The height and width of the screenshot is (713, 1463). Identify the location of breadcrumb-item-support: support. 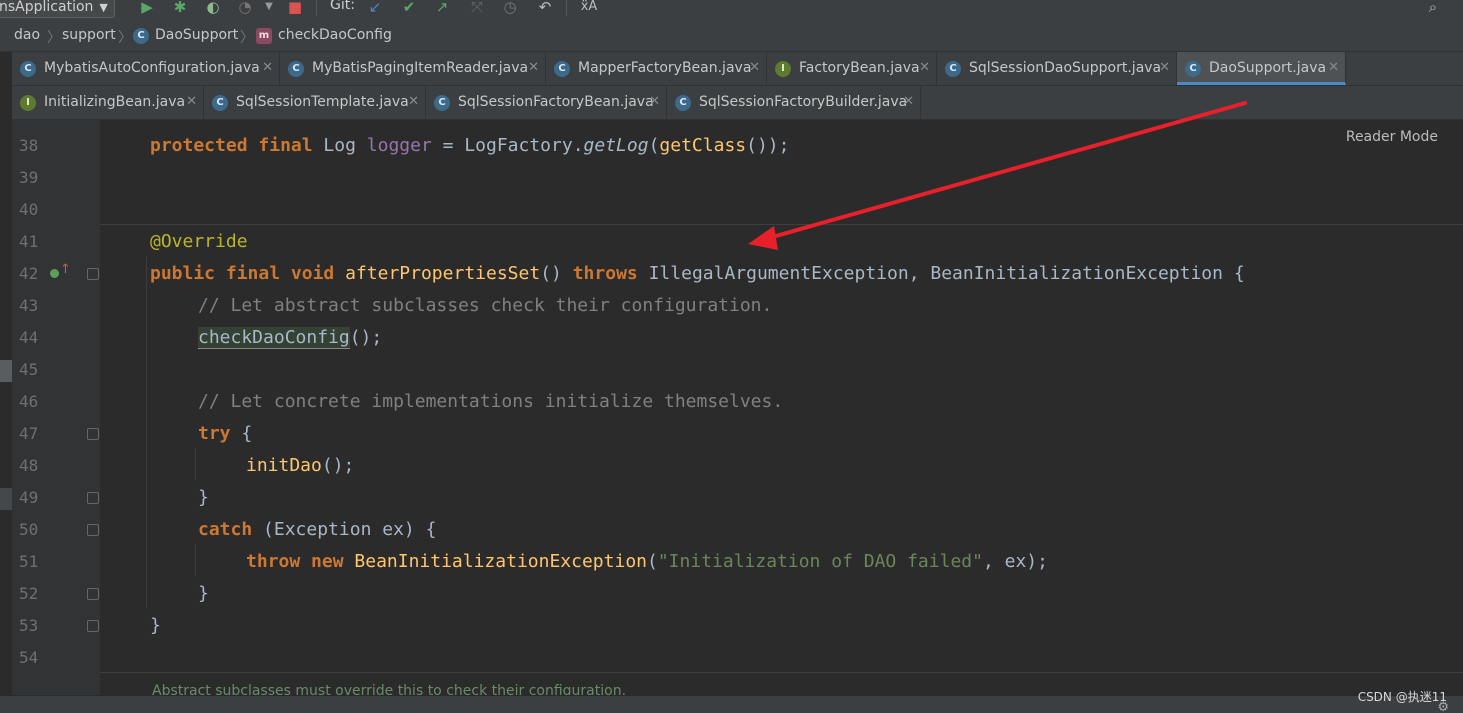
(89, 35).